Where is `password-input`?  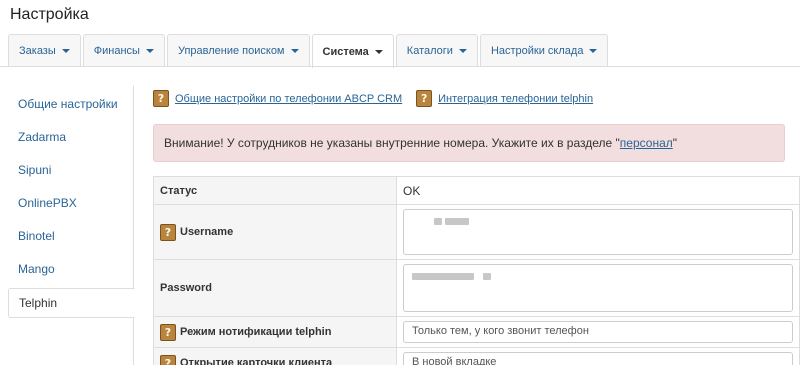
password-input is located at coordinates (598, 288).